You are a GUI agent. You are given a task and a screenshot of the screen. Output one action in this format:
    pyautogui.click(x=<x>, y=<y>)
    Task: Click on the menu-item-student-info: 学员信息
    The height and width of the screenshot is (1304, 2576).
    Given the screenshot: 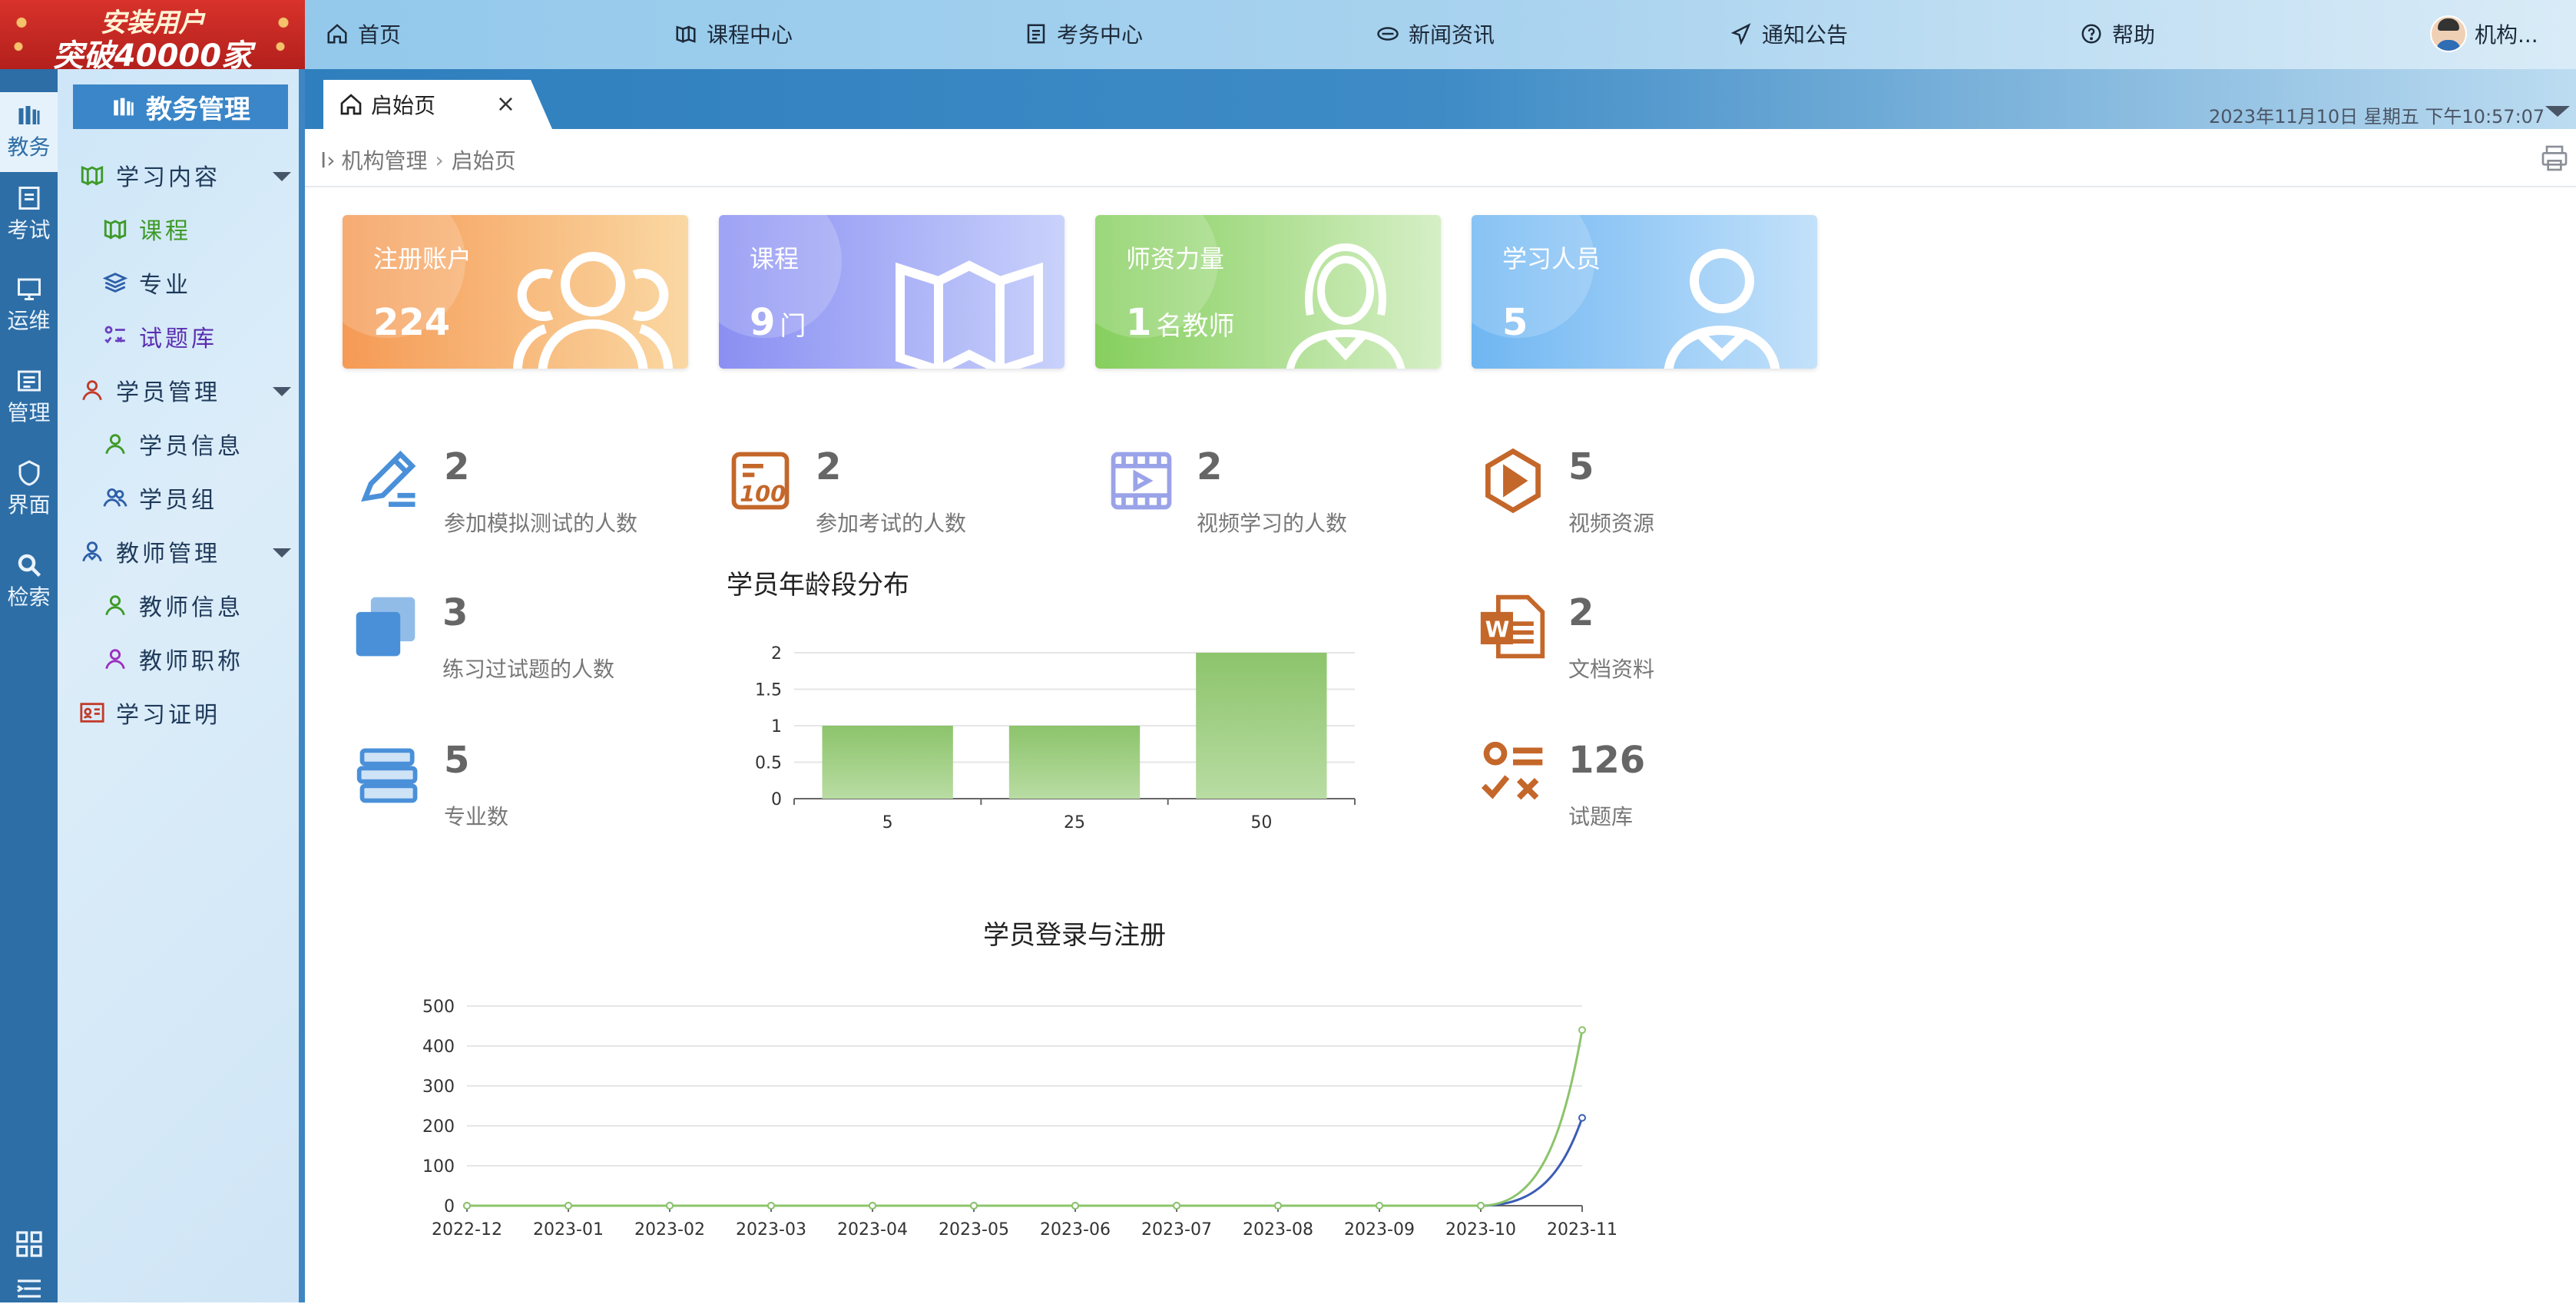 What is the action you would take?
    pyautogui.click(x=173, y=444)
    